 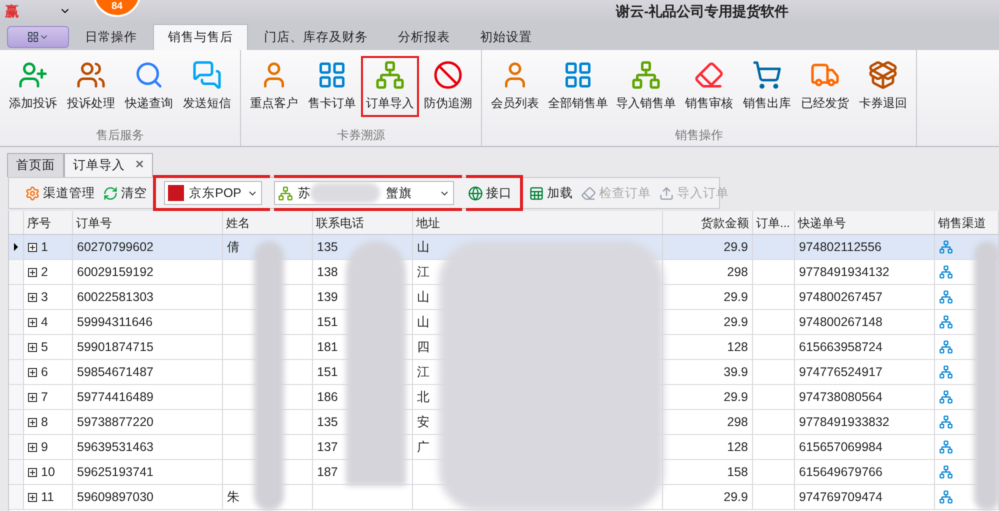 What do you see at coordinates (825, 86) in the screenshot?
I see `ribbon-button: 已经发货` at bounding box center [825, 86].